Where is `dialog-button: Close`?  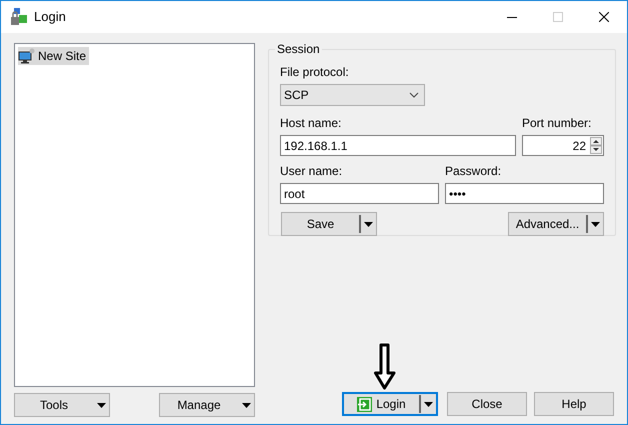 dialog-button: Close is located at coordinates (487, 404).